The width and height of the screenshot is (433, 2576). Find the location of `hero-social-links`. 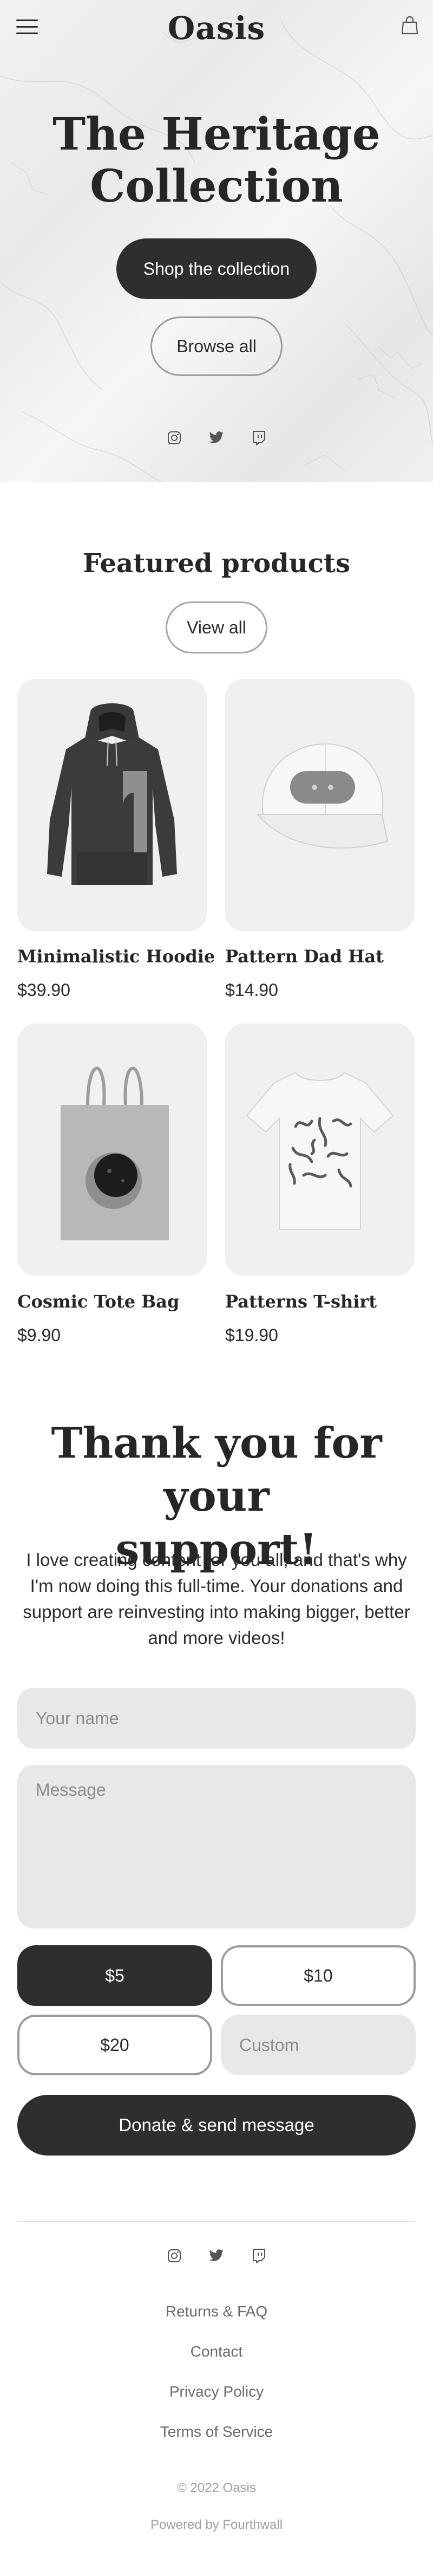

hero-social-links is located at coordinates (216, 440).